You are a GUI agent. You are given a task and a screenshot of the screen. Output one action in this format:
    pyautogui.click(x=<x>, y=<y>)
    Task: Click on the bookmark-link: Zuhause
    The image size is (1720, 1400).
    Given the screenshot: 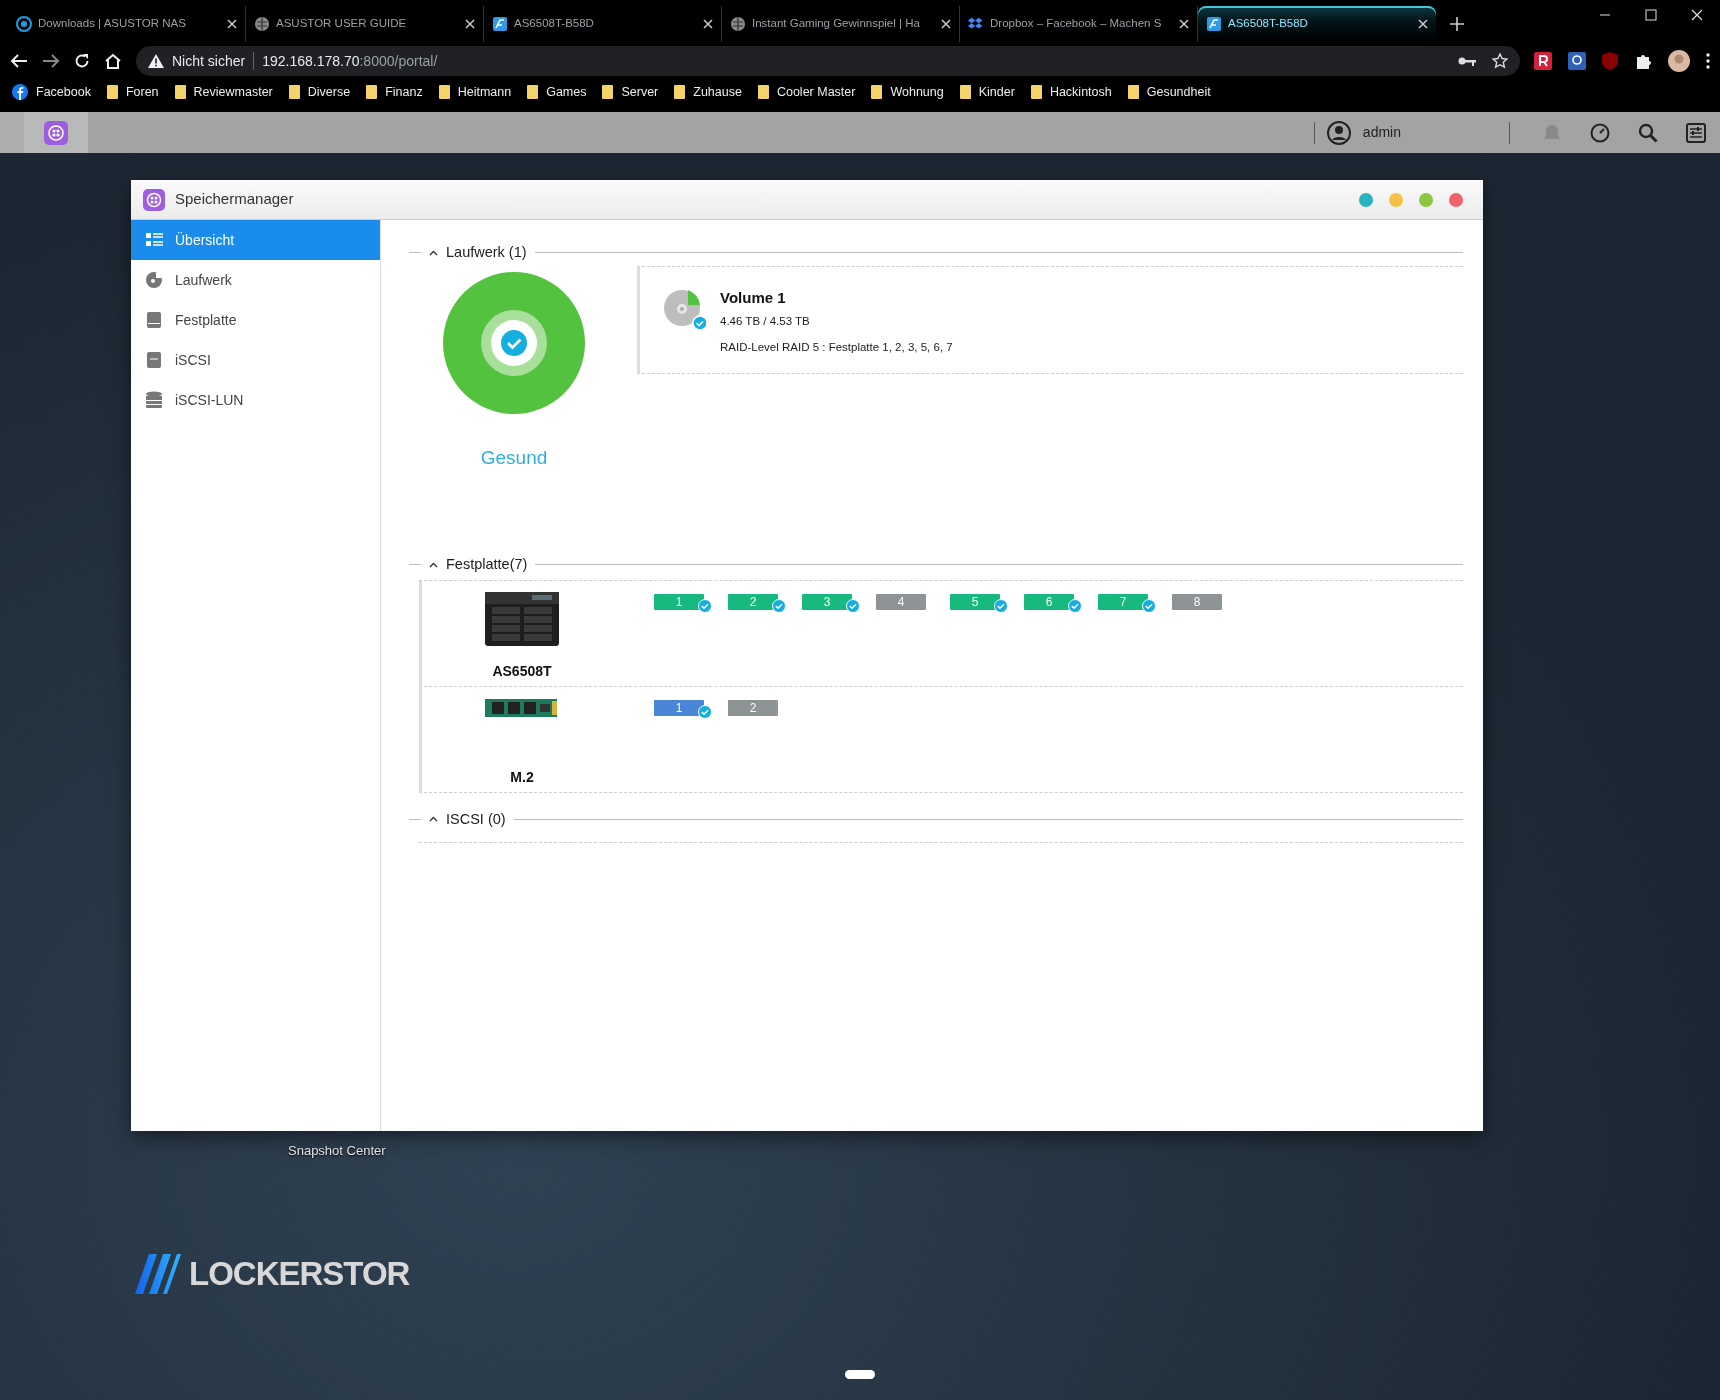 What is the action you would take?
    pyautogui.click(x=708, y=92)
    